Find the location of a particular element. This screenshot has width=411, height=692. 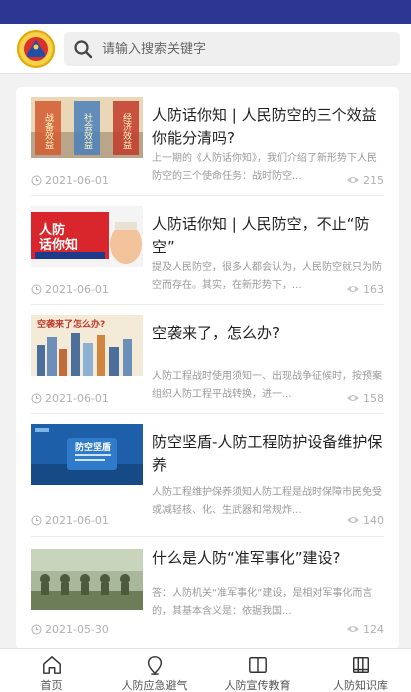

tab-label: 人防应急避气 is located at coordinates (154, 685).